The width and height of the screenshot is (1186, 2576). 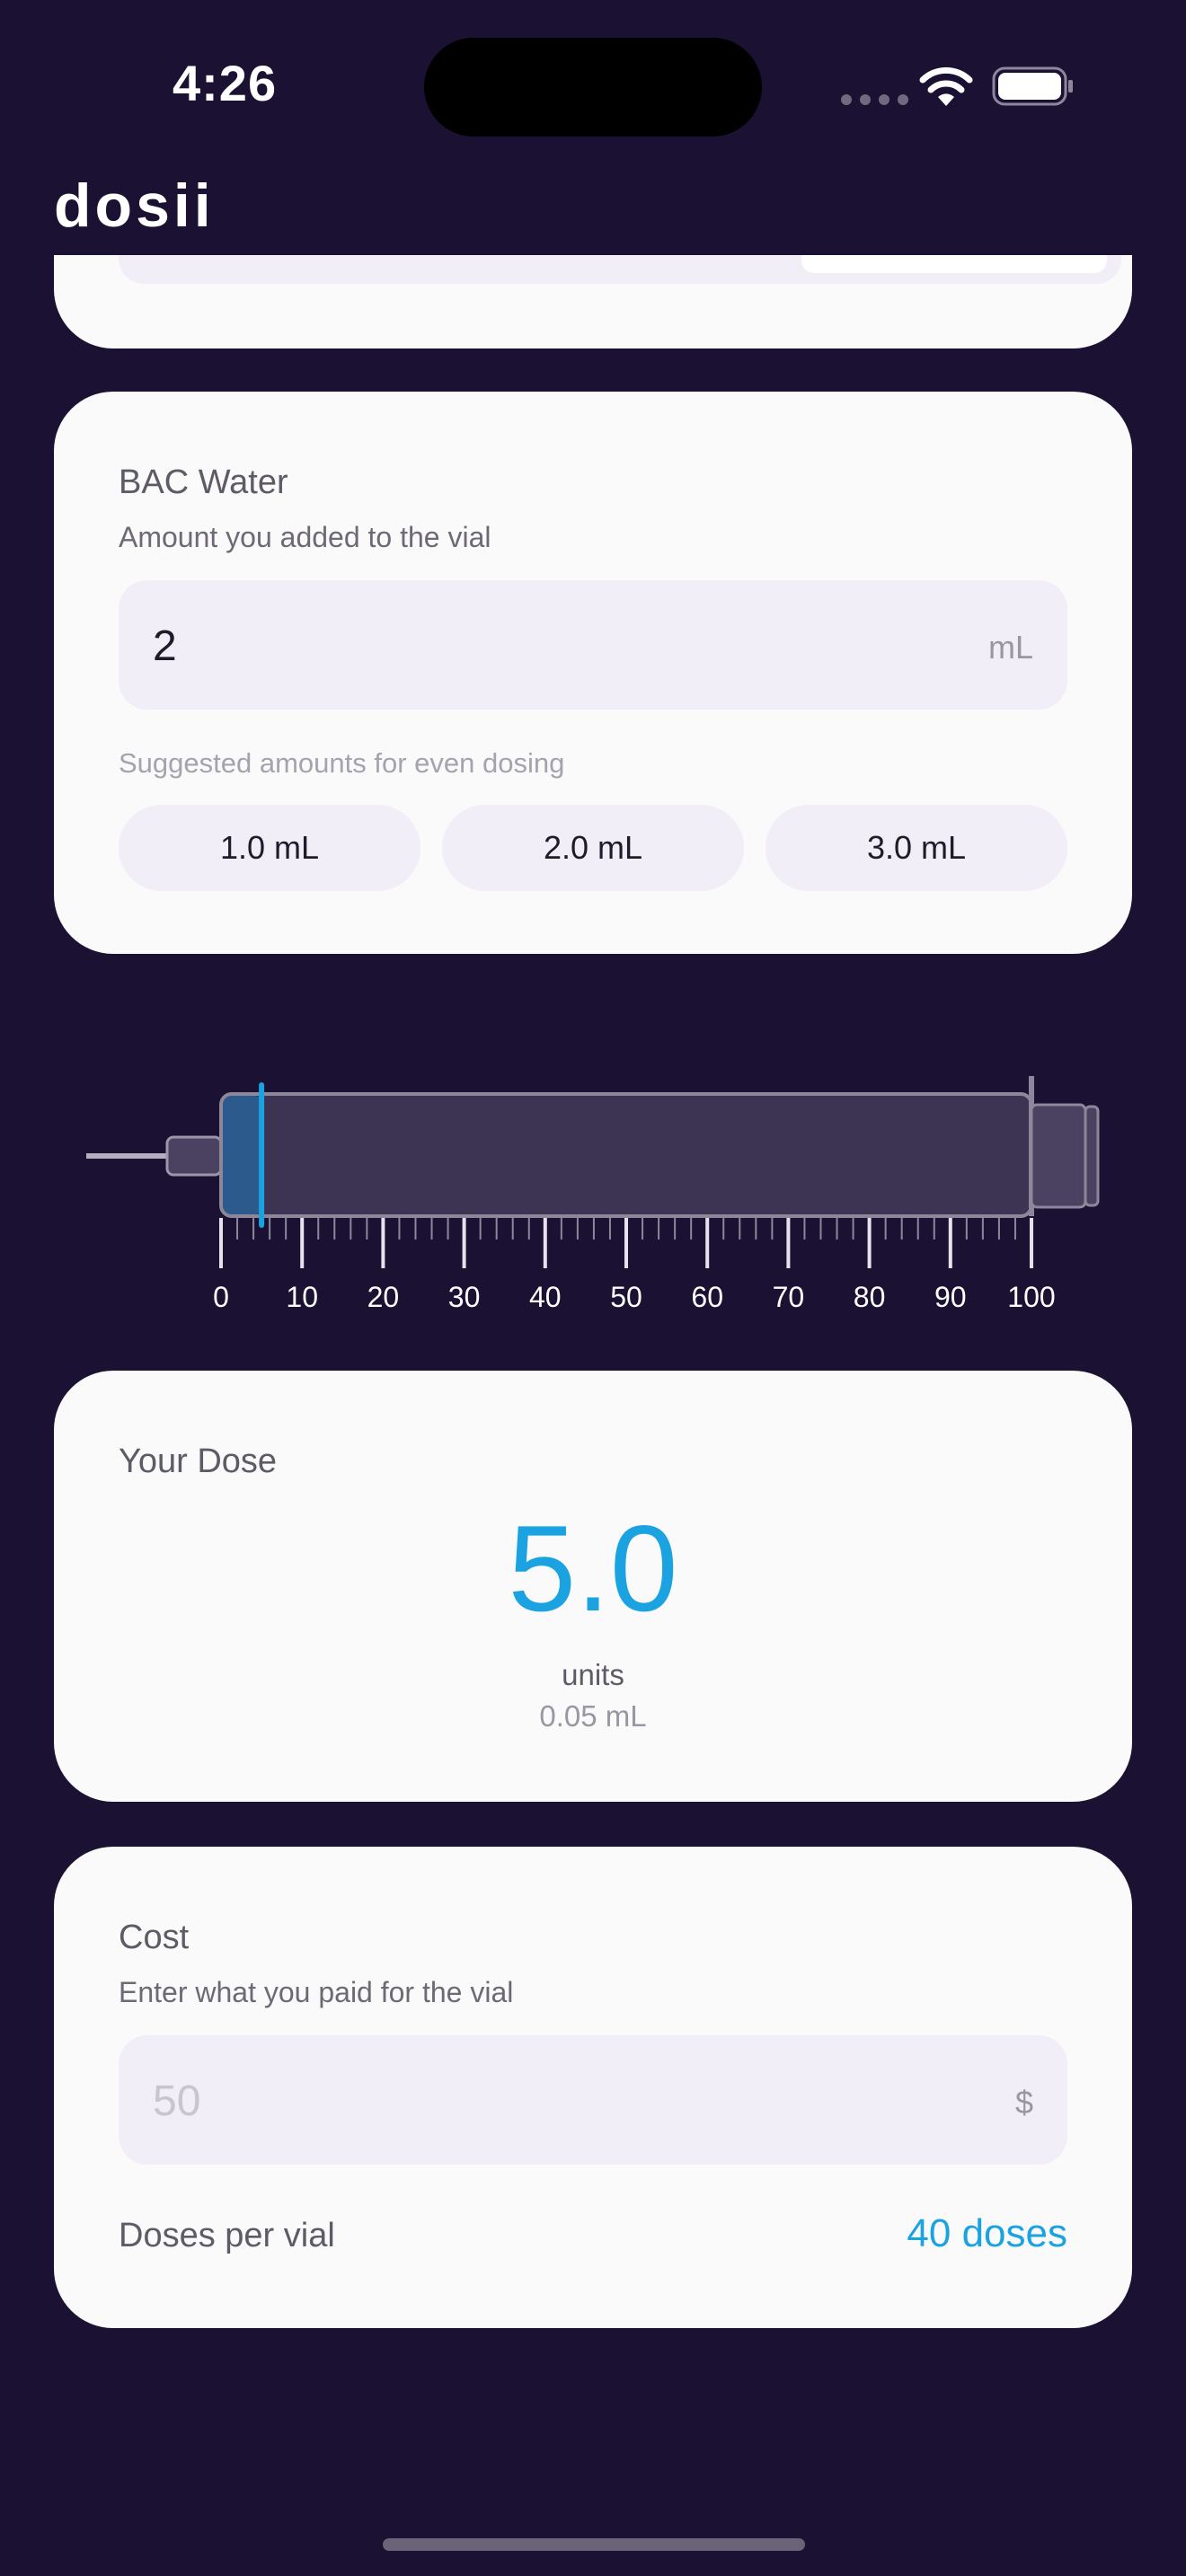 What do you see at coordinates (593, 87) in the screenshot?
I see `dynamic-island` at bounding box center [593, 87].